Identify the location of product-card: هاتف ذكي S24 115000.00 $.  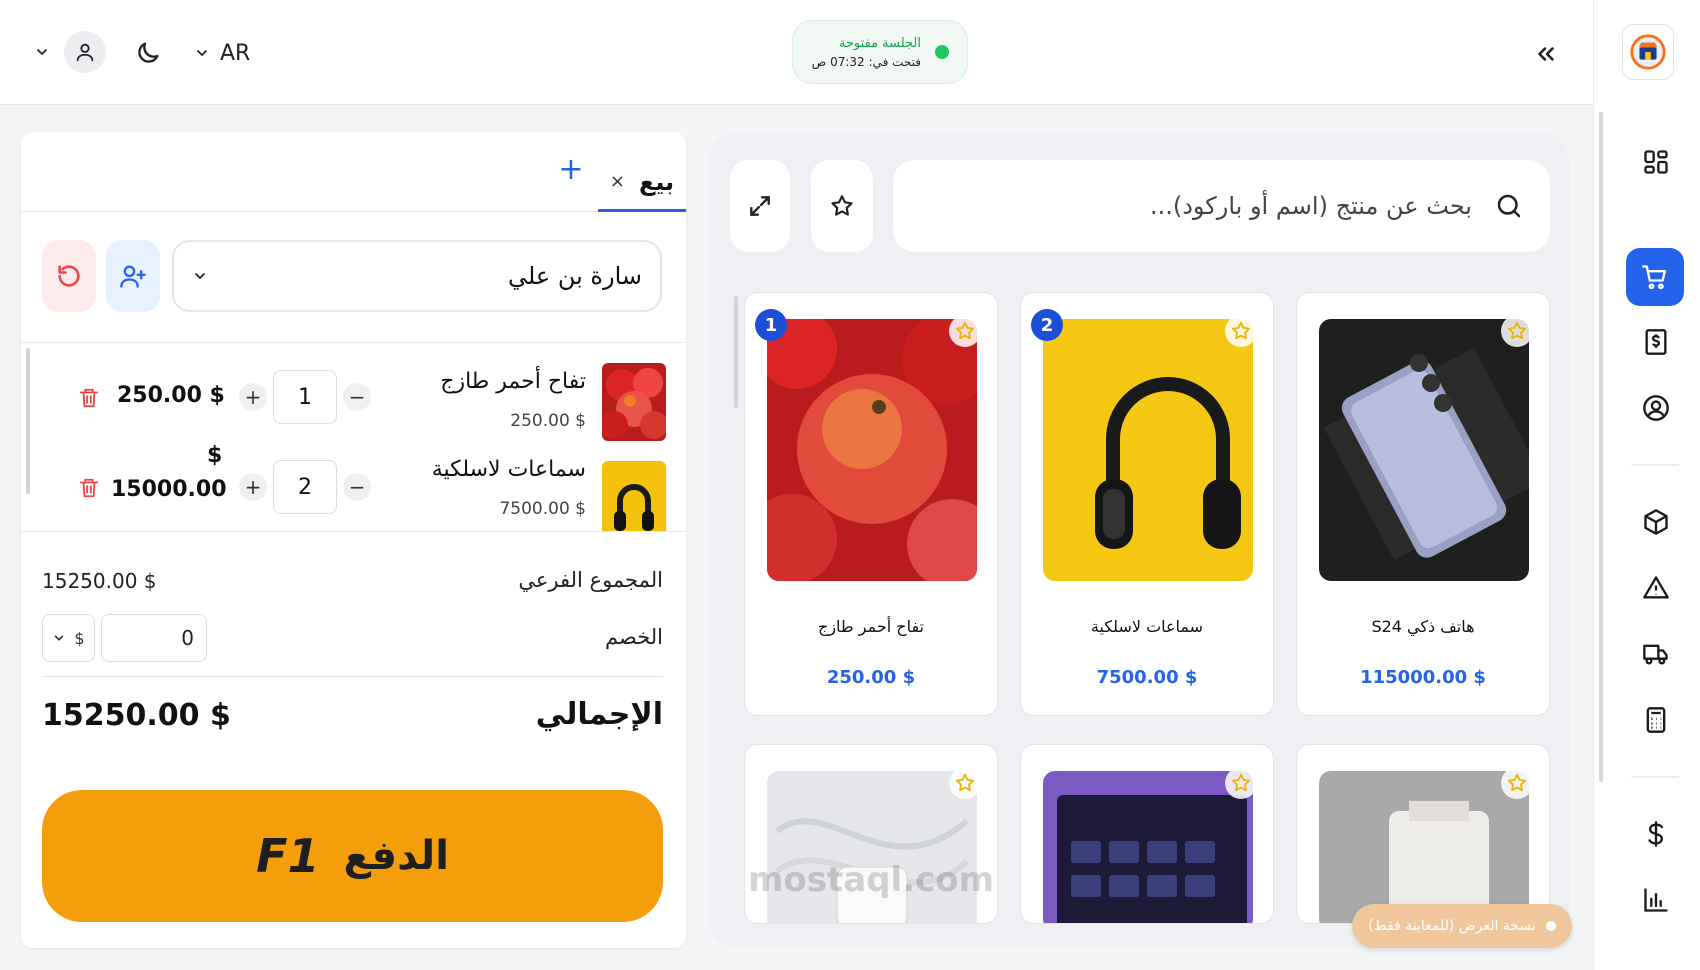
(1423, 504).